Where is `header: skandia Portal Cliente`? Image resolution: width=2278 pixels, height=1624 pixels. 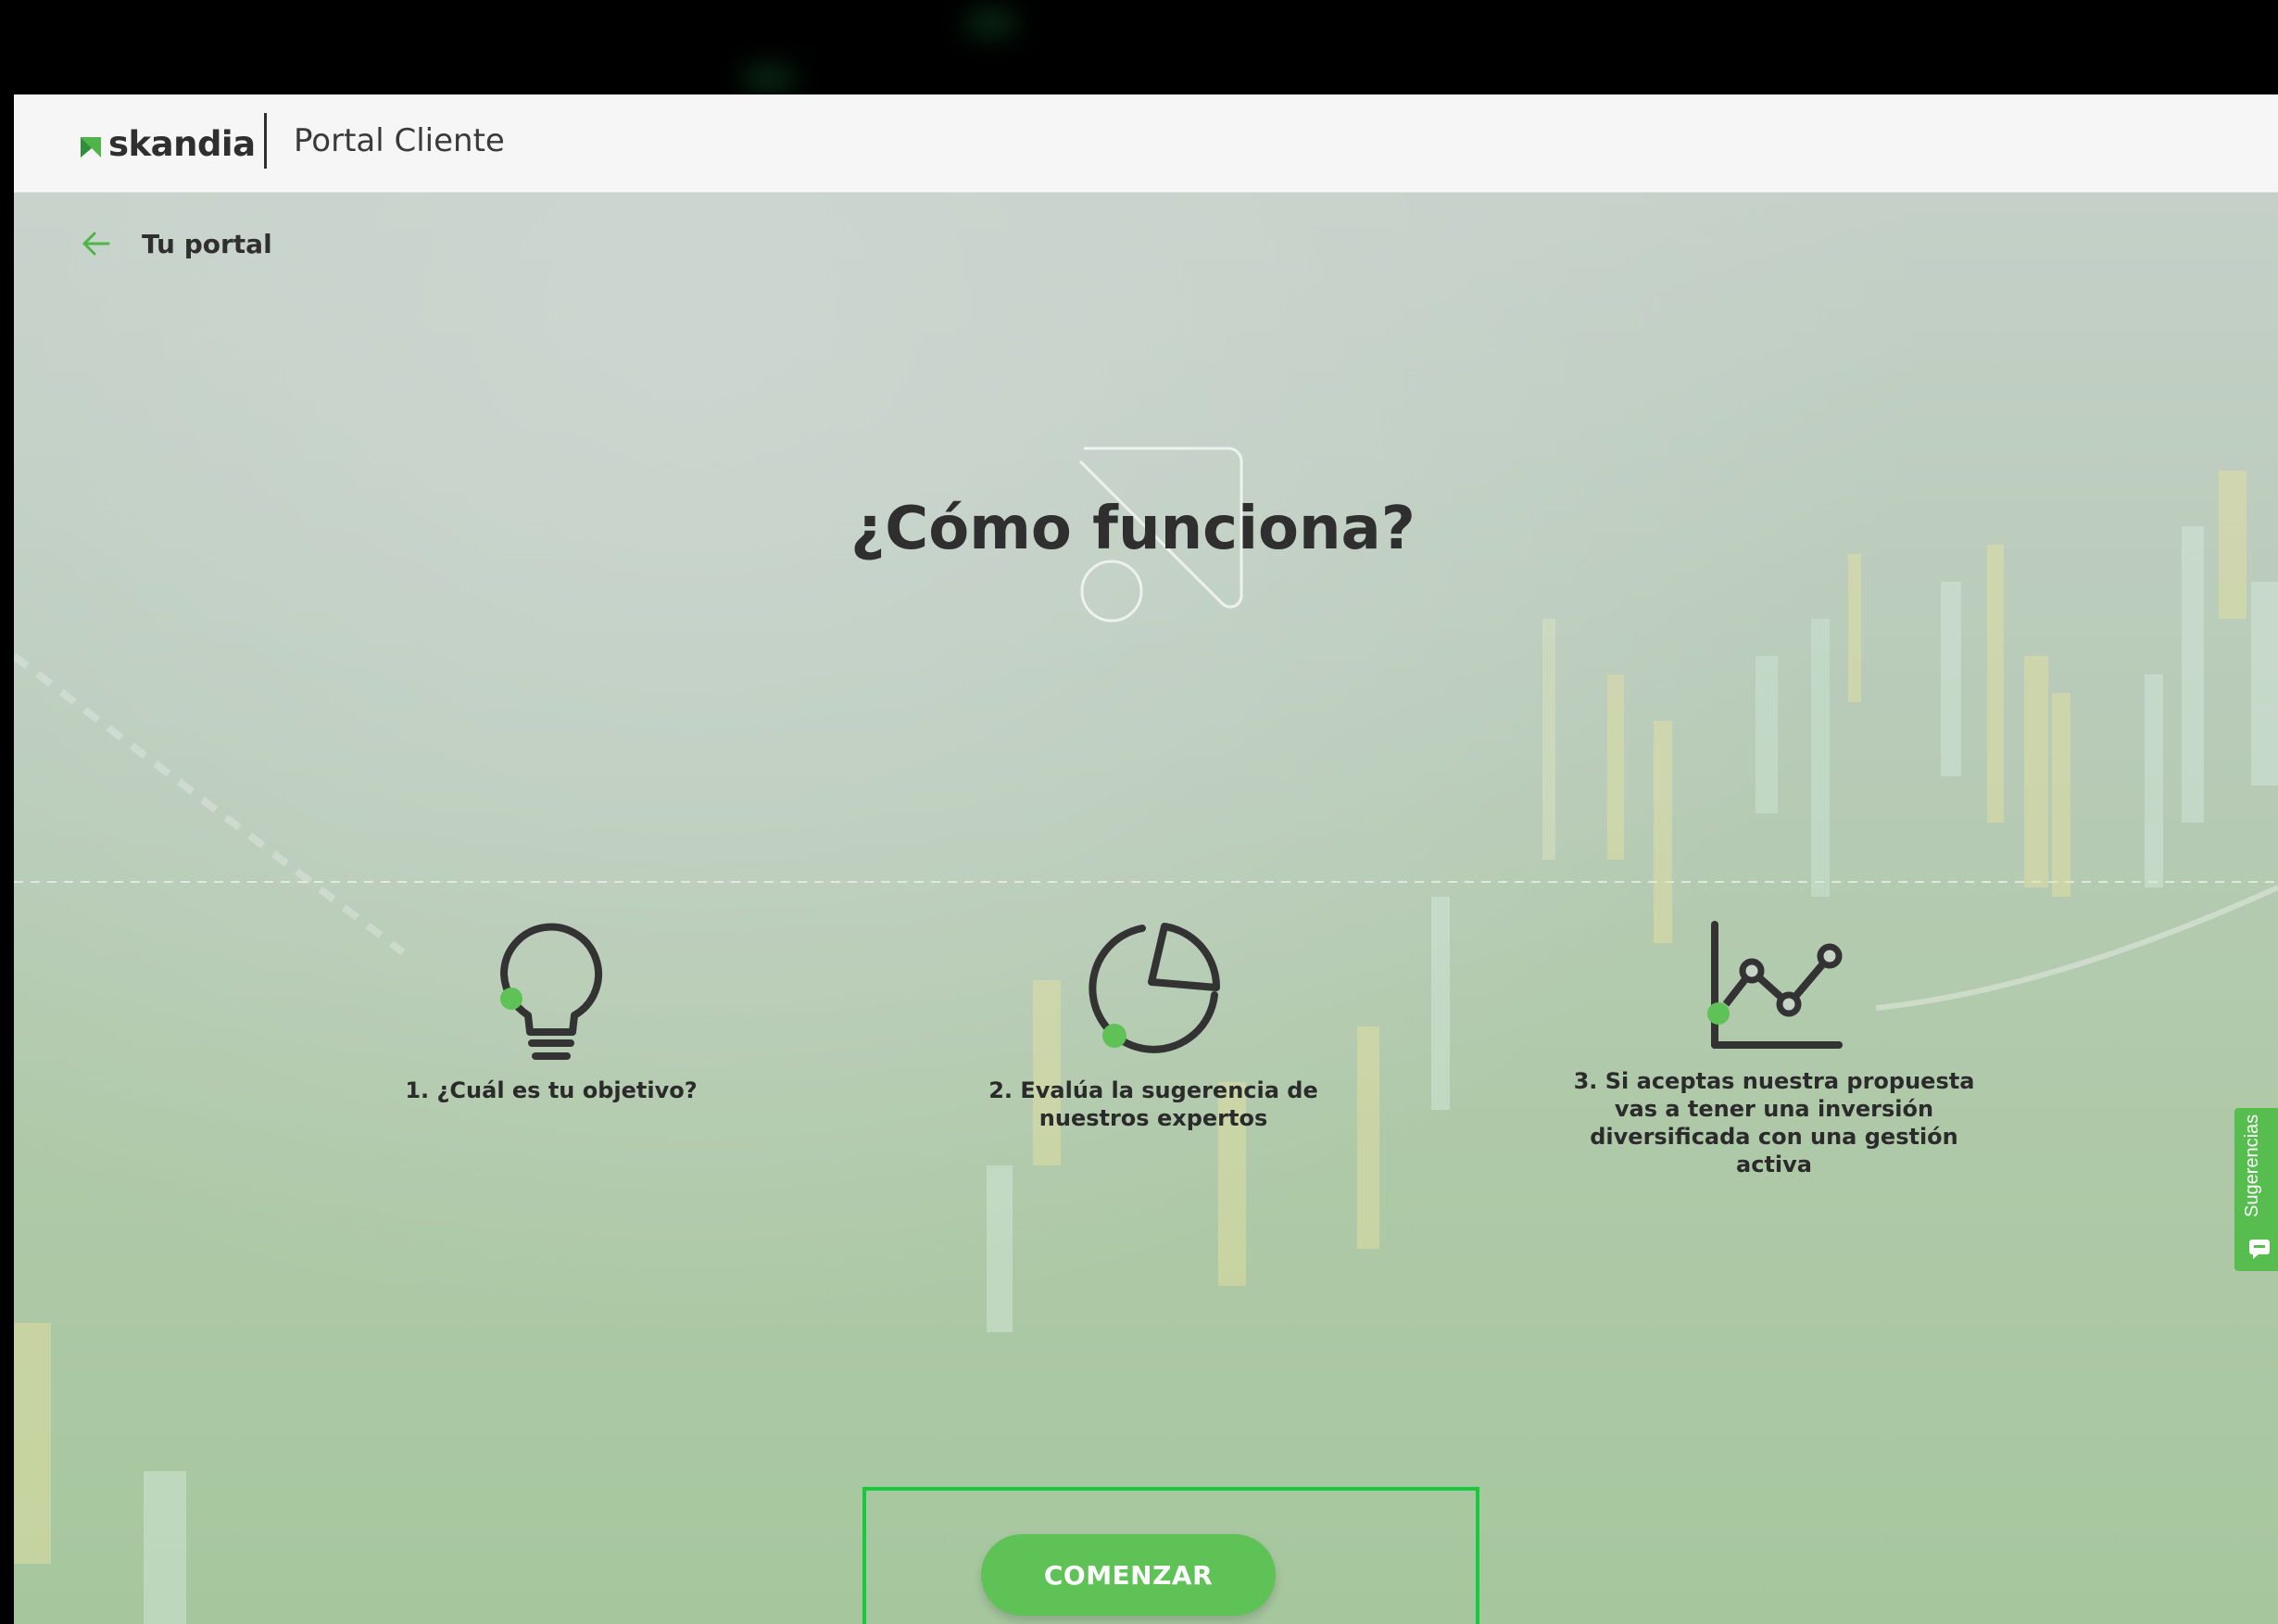 header: skandia Portal Cliente is located at coordinates (1146, 143).